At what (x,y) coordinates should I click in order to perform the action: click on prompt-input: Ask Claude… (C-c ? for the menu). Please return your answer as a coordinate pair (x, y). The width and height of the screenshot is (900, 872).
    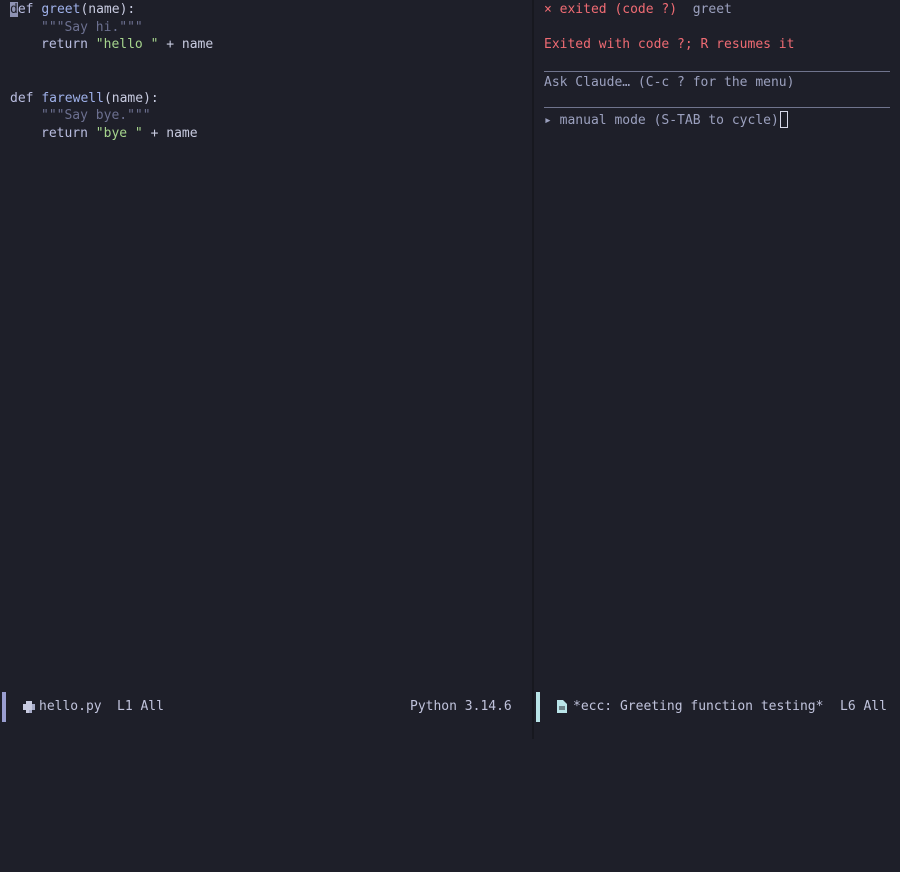
    Looking at the image, I should click on (669, 83).